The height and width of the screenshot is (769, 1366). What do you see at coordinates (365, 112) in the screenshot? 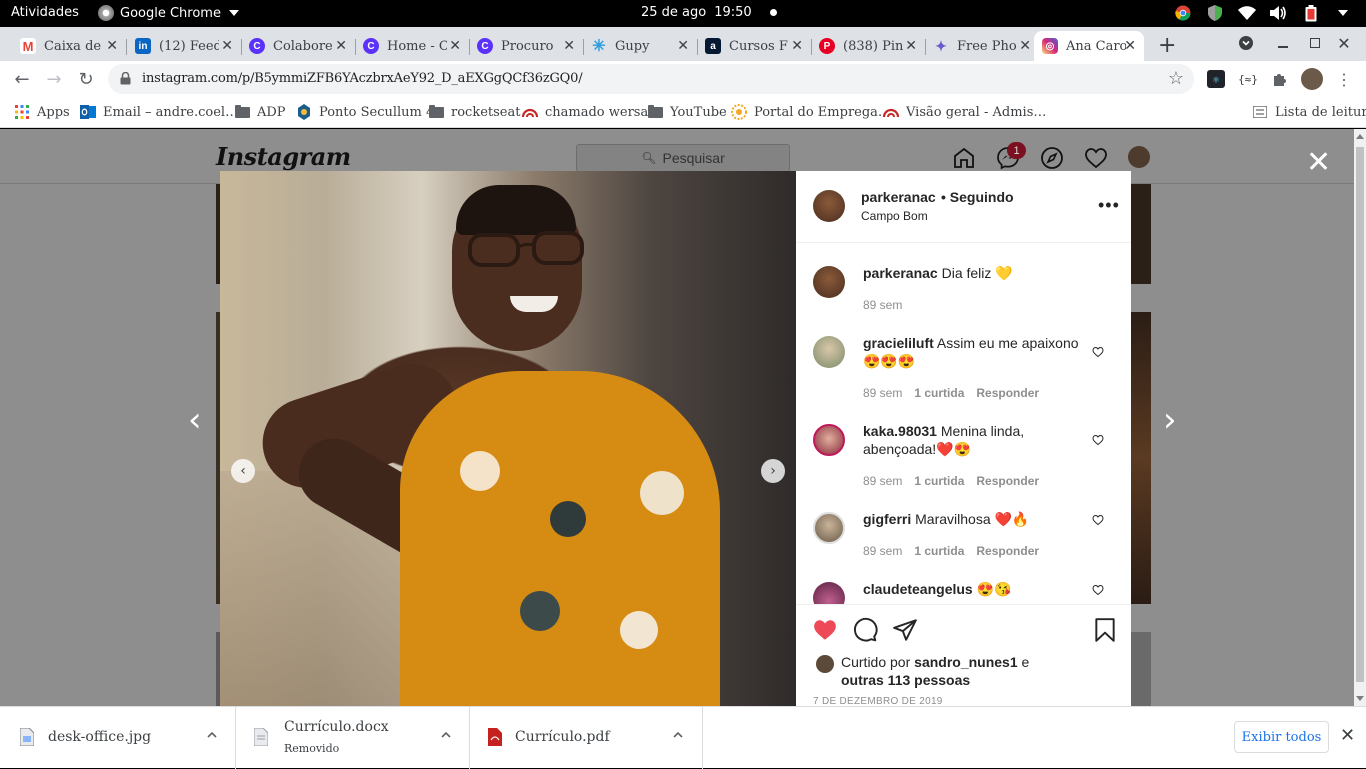
I see `bookmark-ponto-secullum: Ponto Secullum 4` at bounding box center [365, 112].